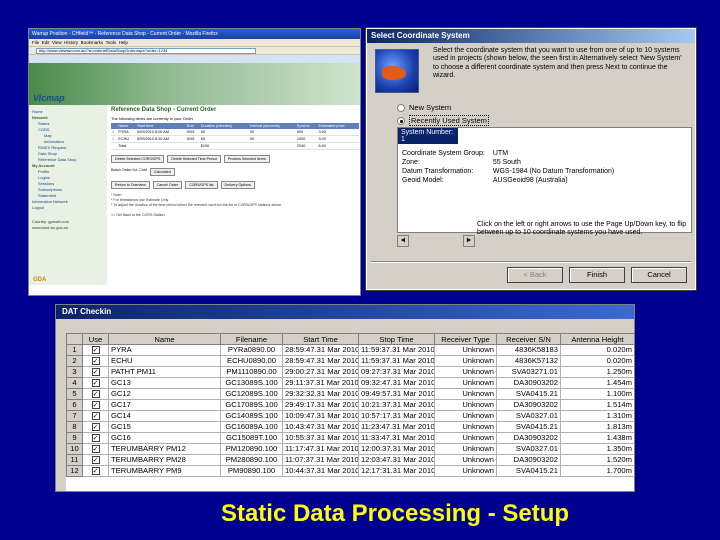 The width and height of the screenshot is (720, 540). Describe the element at coordinates (146, 50) in the screenshot. I see `address-input` at that location.